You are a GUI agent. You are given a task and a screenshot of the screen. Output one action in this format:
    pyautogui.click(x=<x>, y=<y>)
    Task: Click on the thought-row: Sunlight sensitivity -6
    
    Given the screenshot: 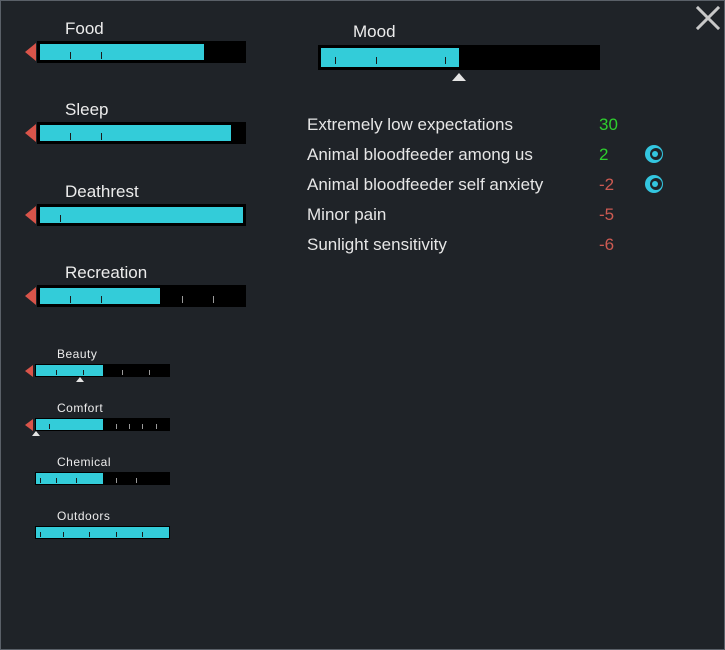 What is the action you would take?
    pyautogui.click(x=497, y=250)
    